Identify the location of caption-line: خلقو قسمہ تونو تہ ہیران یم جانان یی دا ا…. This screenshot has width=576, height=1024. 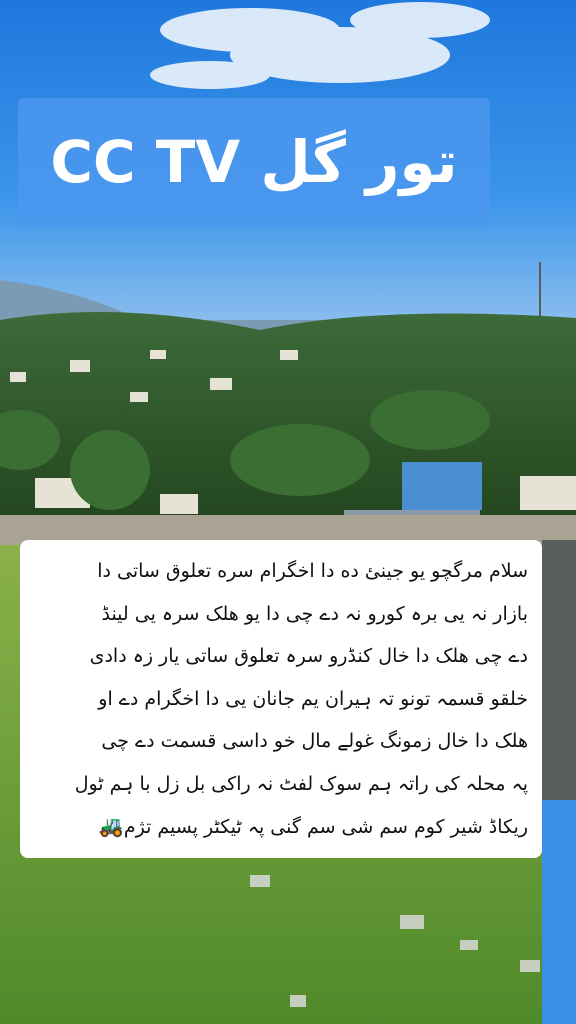
(313, 698).